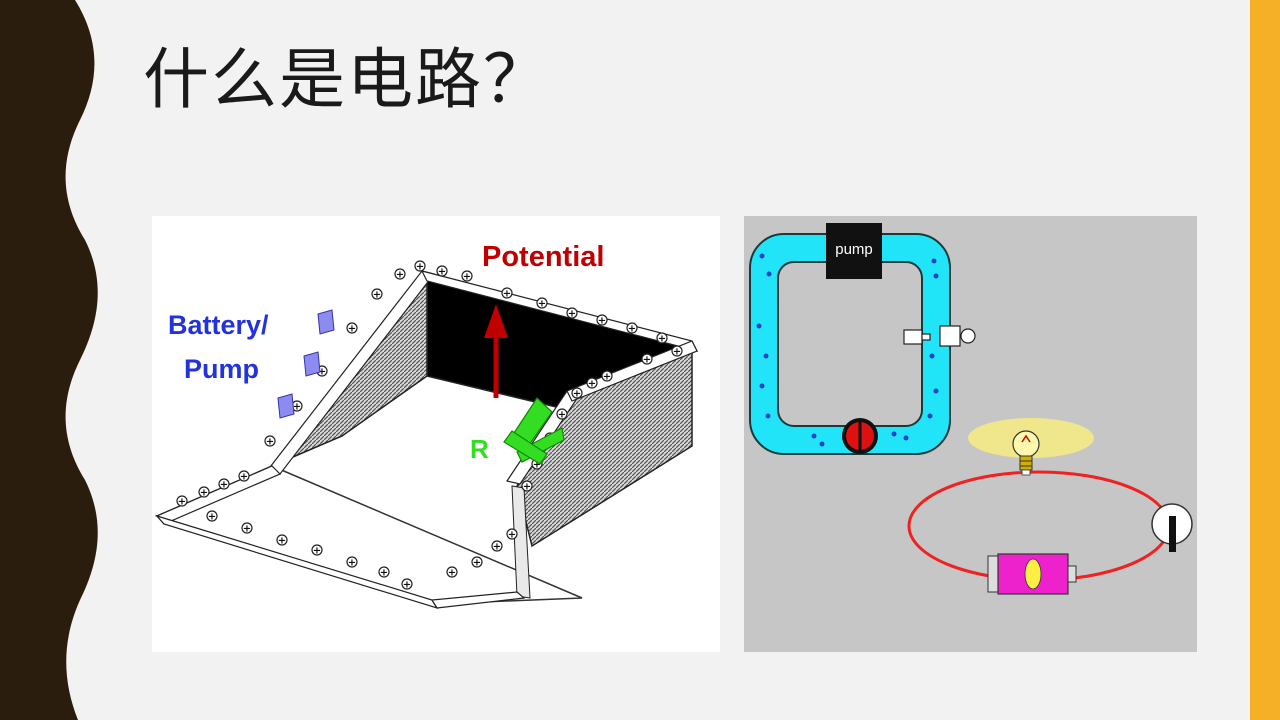  I want to click on battery-label: Battery/, so click(218, 325).